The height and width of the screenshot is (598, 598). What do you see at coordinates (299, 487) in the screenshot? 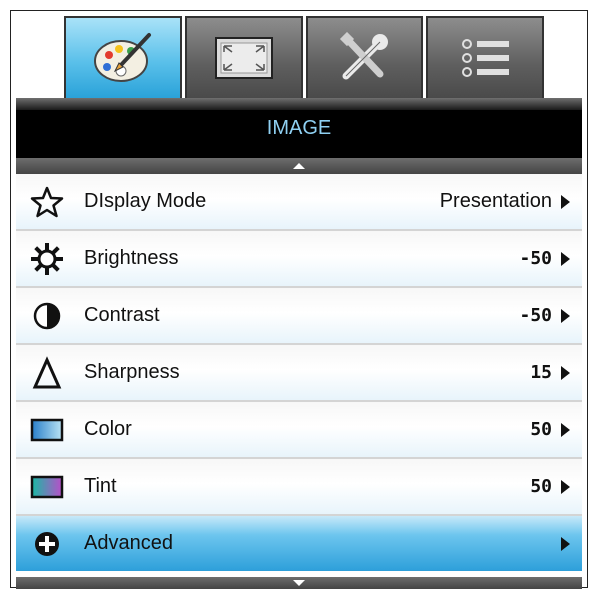
I see `menu-item-tint: Tint 50` at bounding box center [299, 487].